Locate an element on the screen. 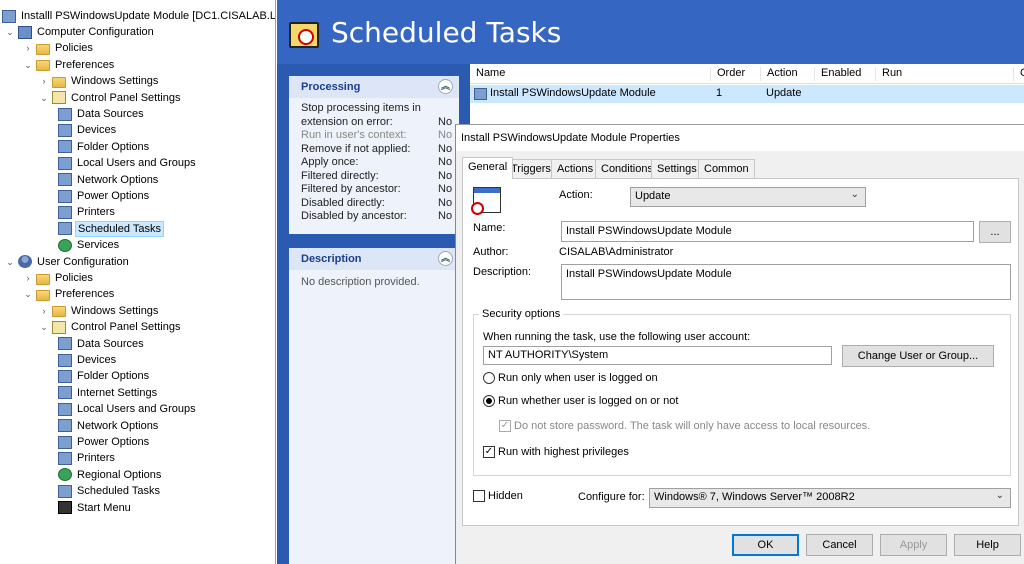 Image resolution: width=1024 pixels, height=564 pixels. row-action: Update is located at coordinates (784, 93).